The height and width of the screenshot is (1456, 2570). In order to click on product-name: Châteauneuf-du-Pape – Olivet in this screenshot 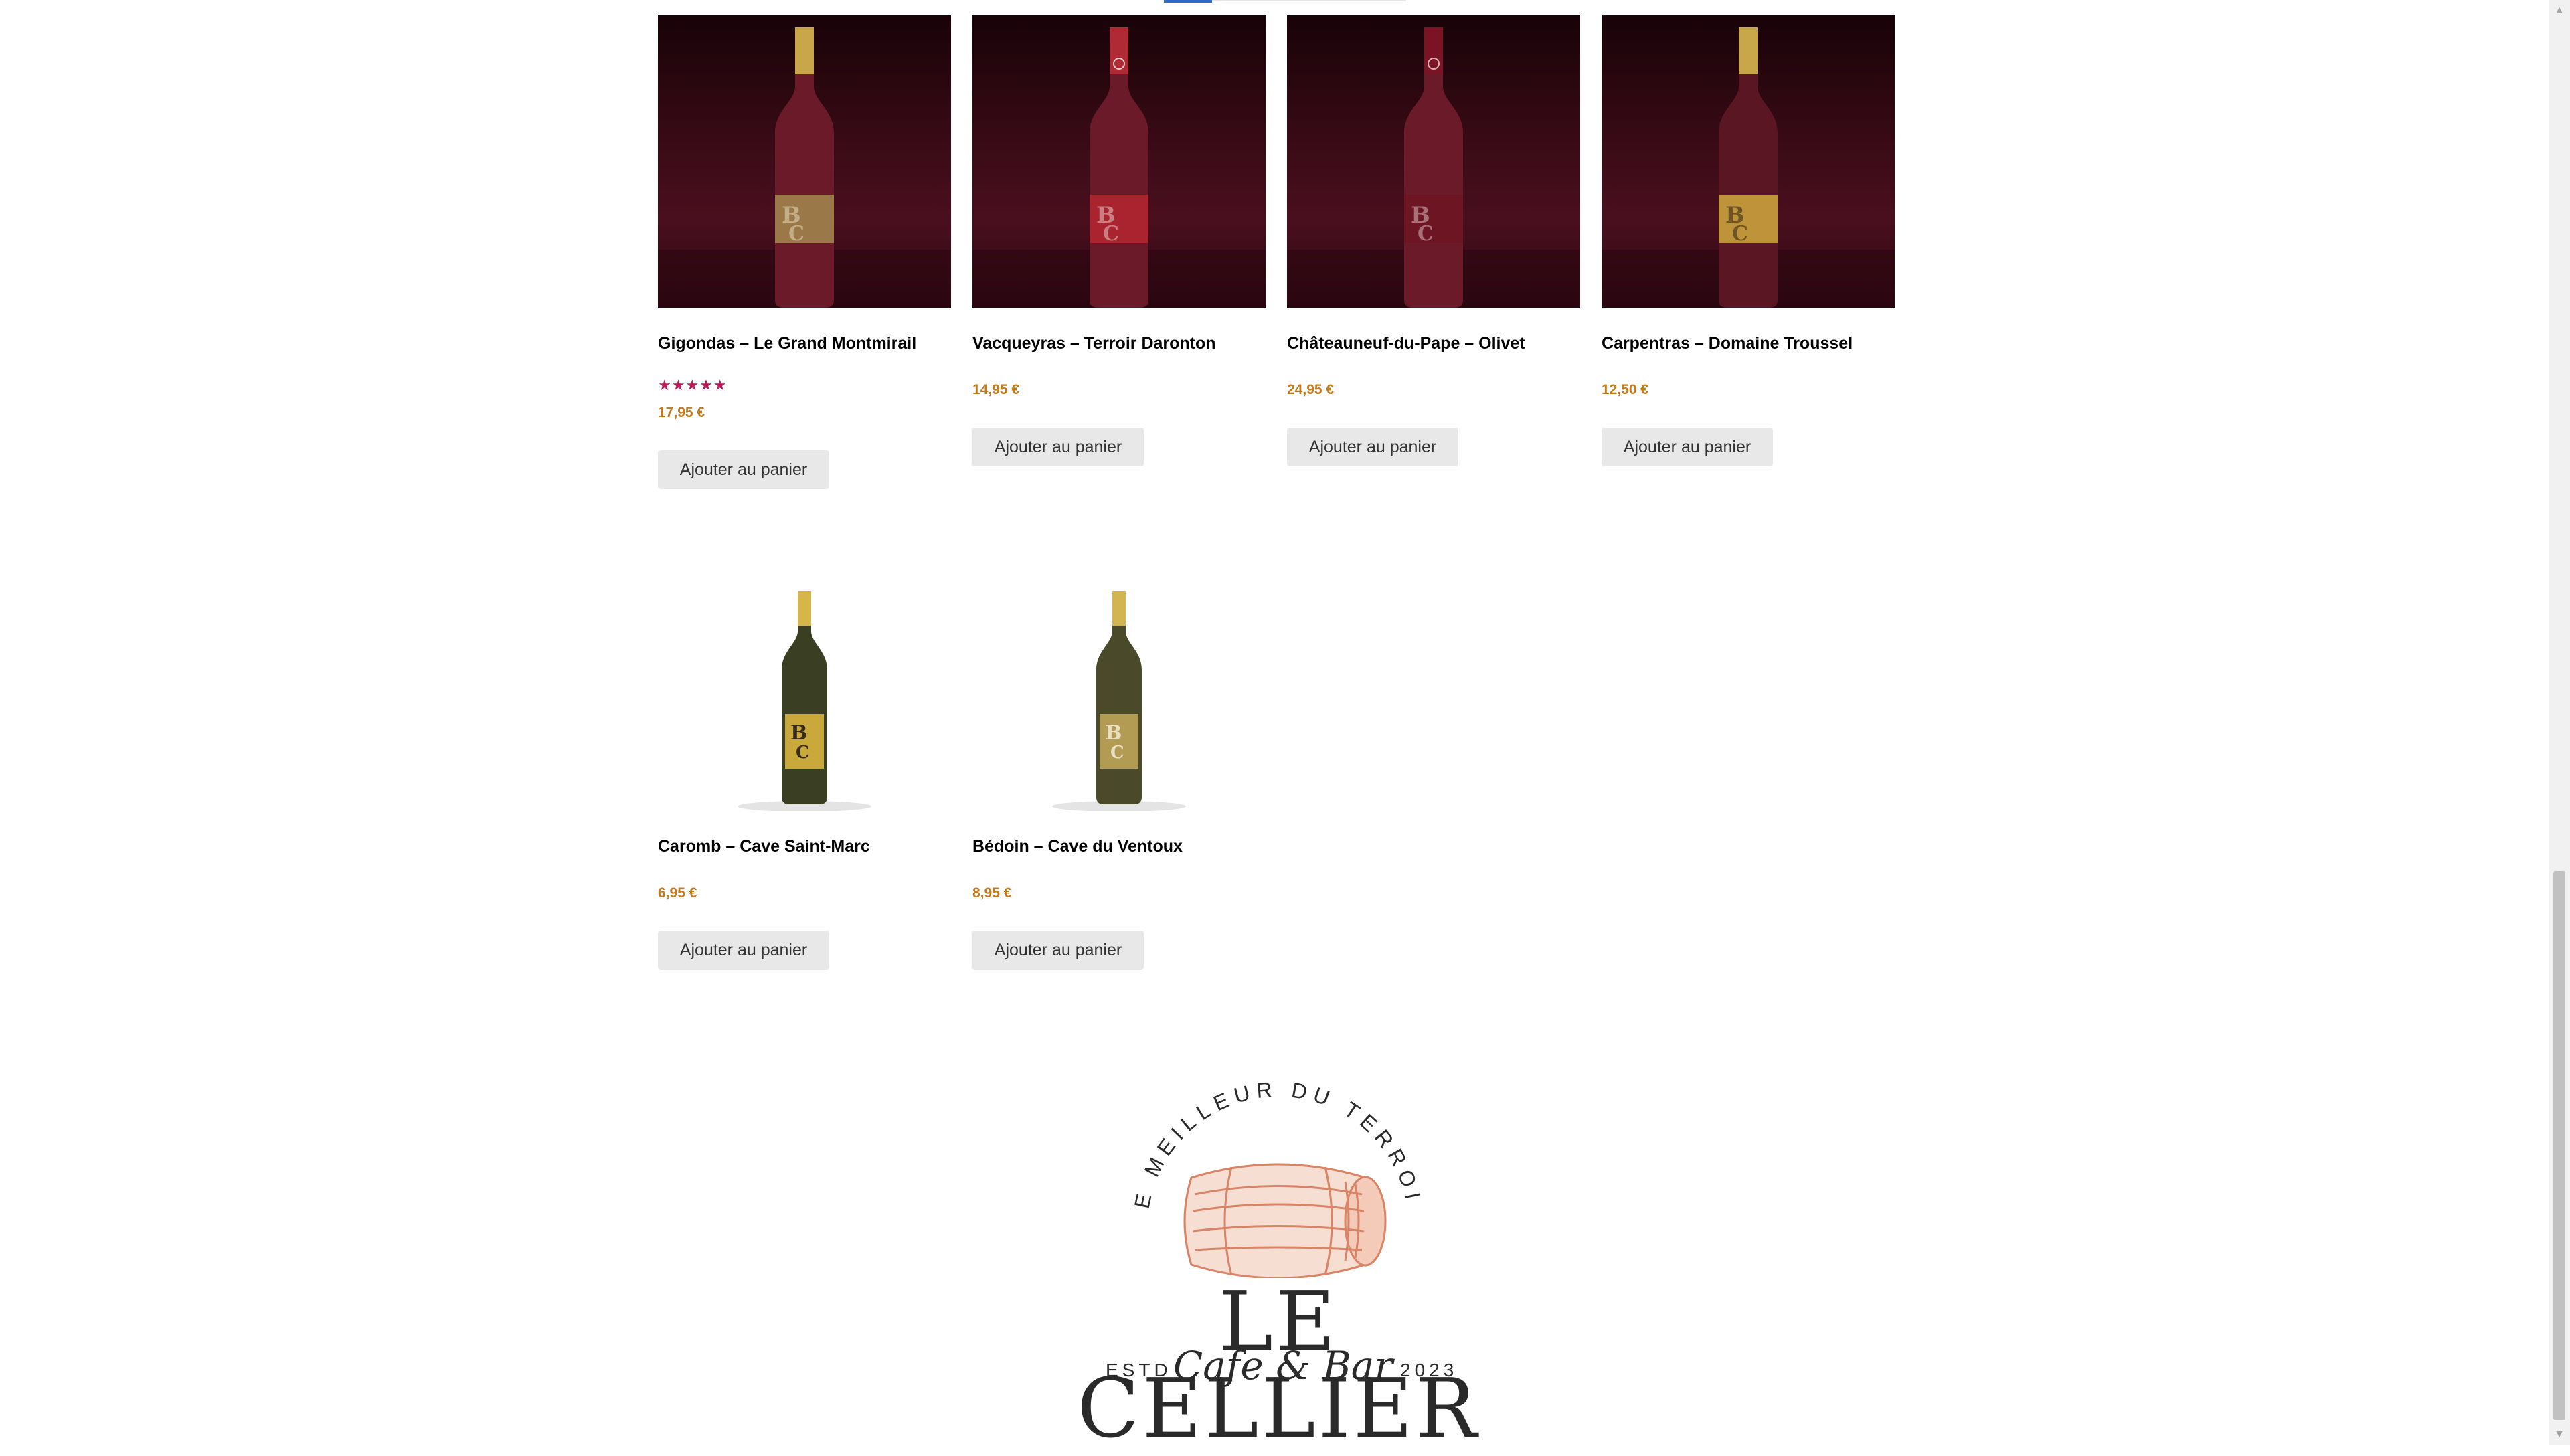, I will do `click(1406, 343)`.